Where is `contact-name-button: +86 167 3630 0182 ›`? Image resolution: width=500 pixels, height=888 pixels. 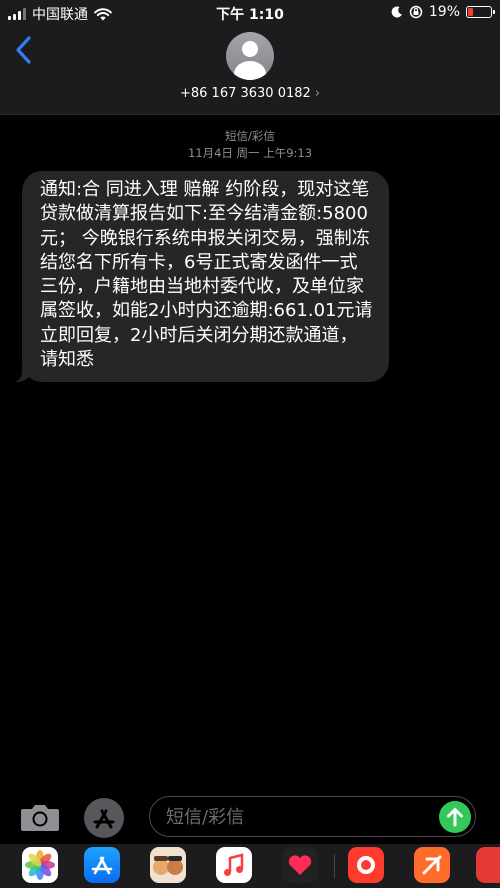
contact-name-button: +86 167 3630 0182 › is located at coordinates (250, 93).